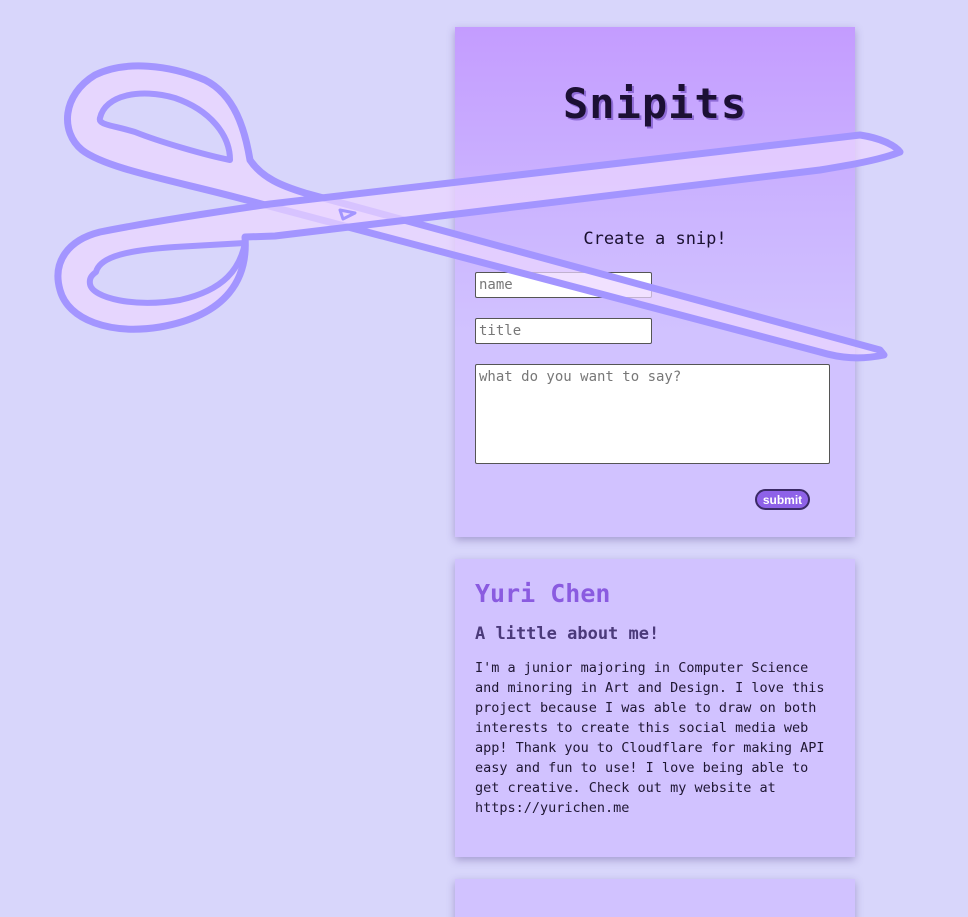 Image resolution: width=968 pixels, height=917 pixels. What do you see at coordinates (654, 103) in the screenshot?
I see `site-title: Snipits` at bounding box center [654, 103].